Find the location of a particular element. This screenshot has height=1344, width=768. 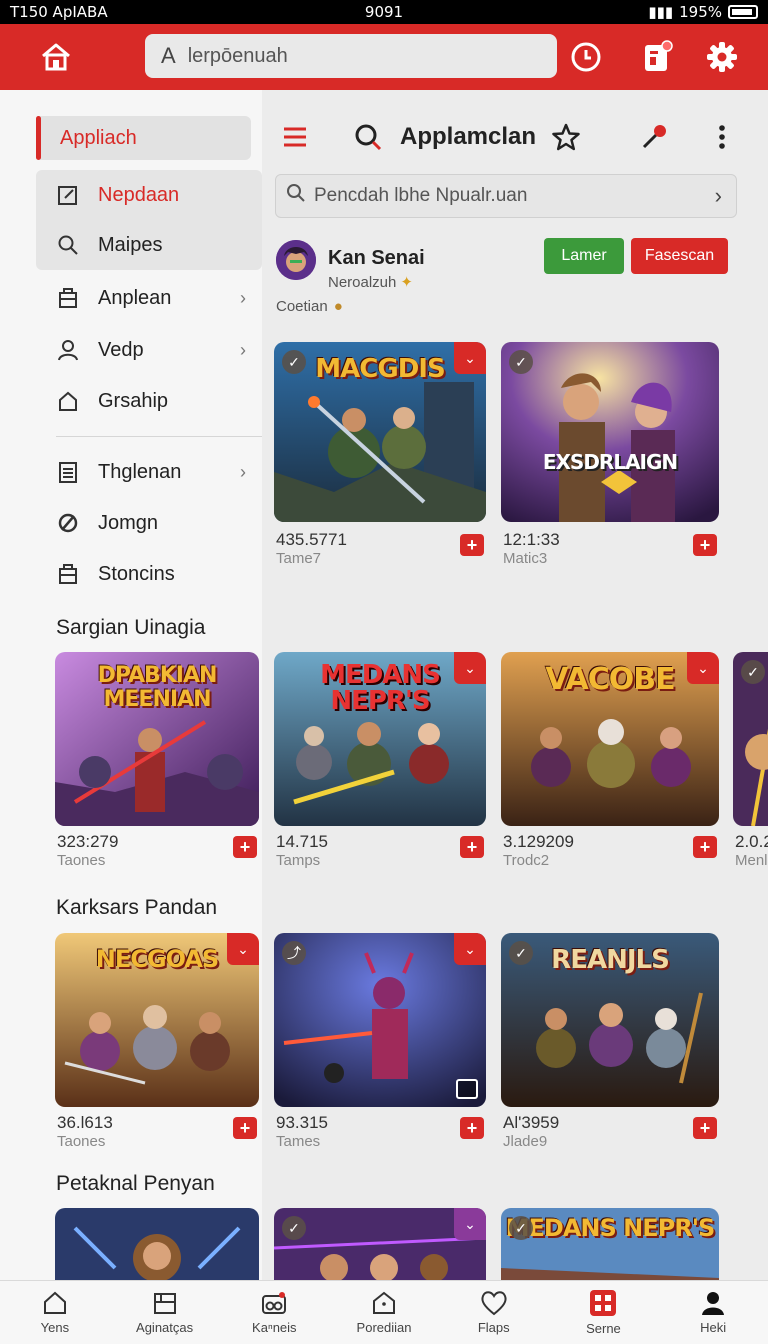

menu-hamburger-icon is located at coordinates (295, 137).